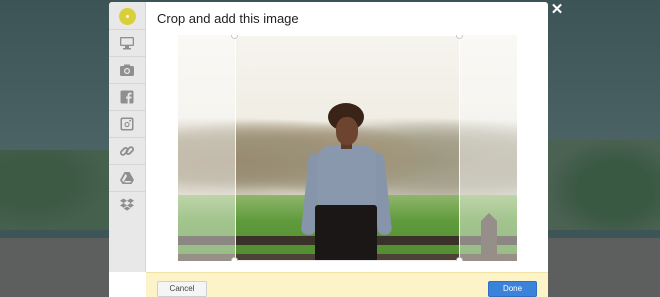 The height and width of the screenshot is (297, 660). Describe the element at coordinates (488, 148) in the screenshot. I see `crop-dim-right` at that location.